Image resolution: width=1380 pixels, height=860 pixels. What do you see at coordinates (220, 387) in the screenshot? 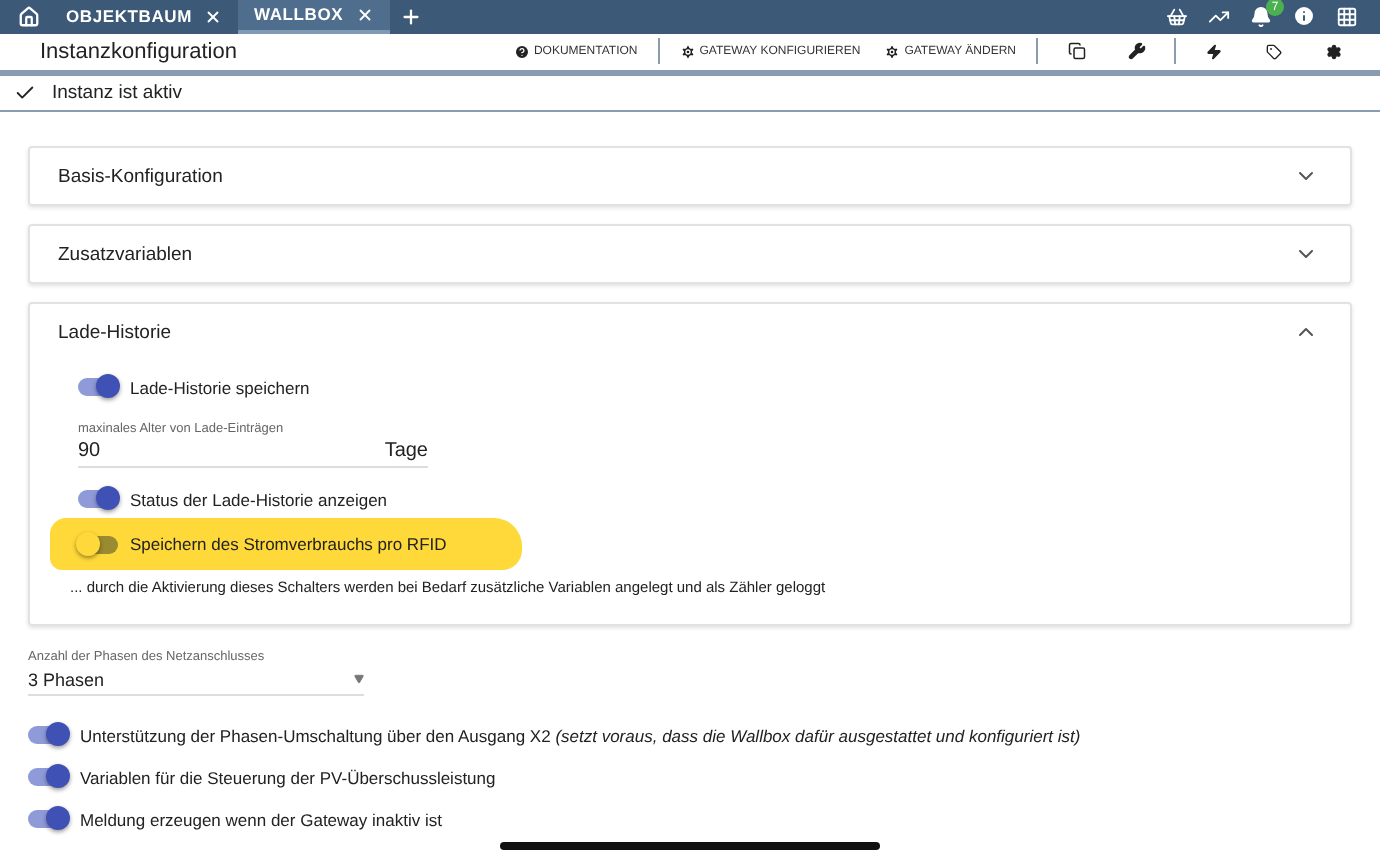
I see `switch-label: Lade-Historie speichern` at bounding box center [220, 387].